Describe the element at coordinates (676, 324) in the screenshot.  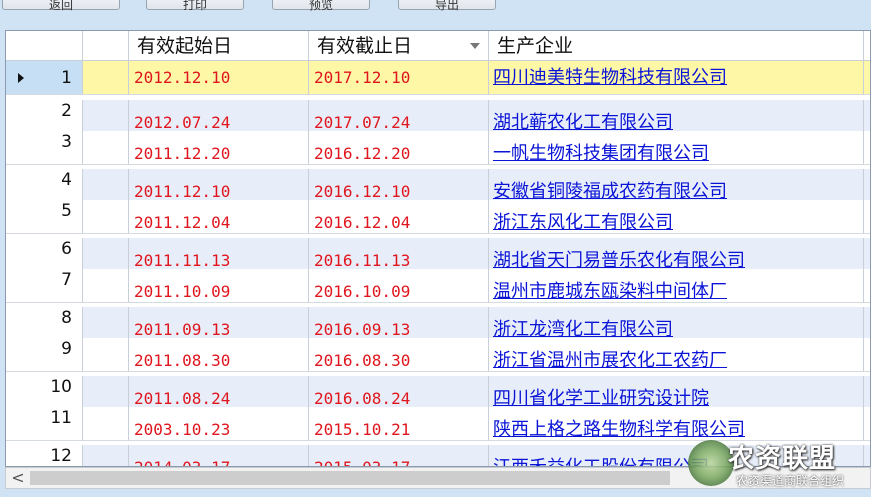
I see `company-link: 浙江龙湾化工有限公司` at that location.